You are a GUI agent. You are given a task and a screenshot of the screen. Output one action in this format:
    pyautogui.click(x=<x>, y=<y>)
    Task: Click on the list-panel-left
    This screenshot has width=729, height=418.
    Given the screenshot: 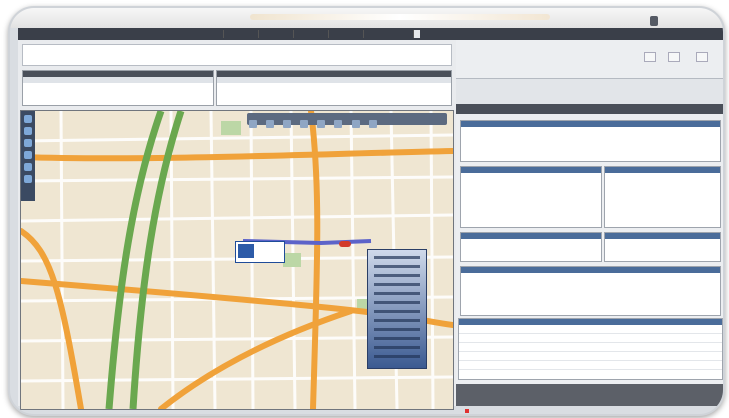 What is the action you would take?
    pyautogui.click(x=118, y=88)
    